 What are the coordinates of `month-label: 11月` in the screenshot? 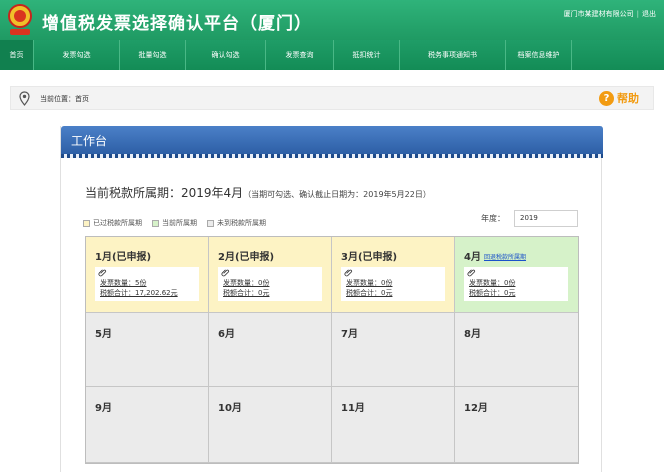 It's located at (353, 408).